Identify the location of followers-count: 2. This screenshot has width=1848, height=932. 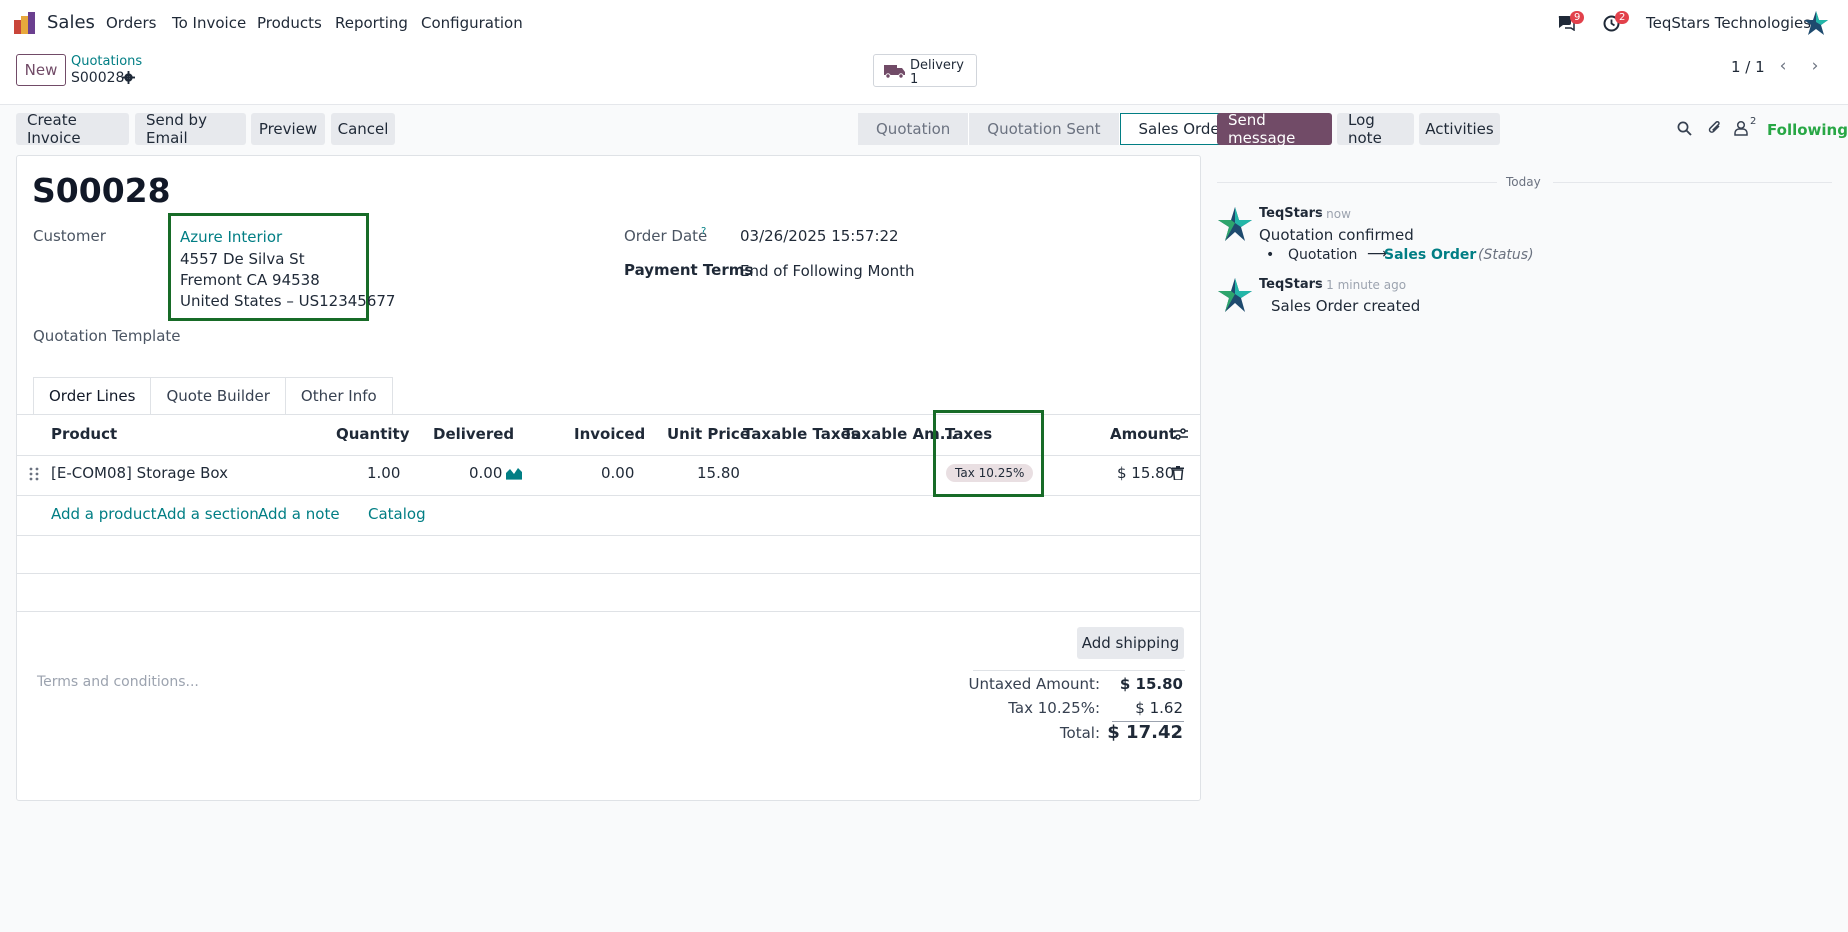
(1753, 121).